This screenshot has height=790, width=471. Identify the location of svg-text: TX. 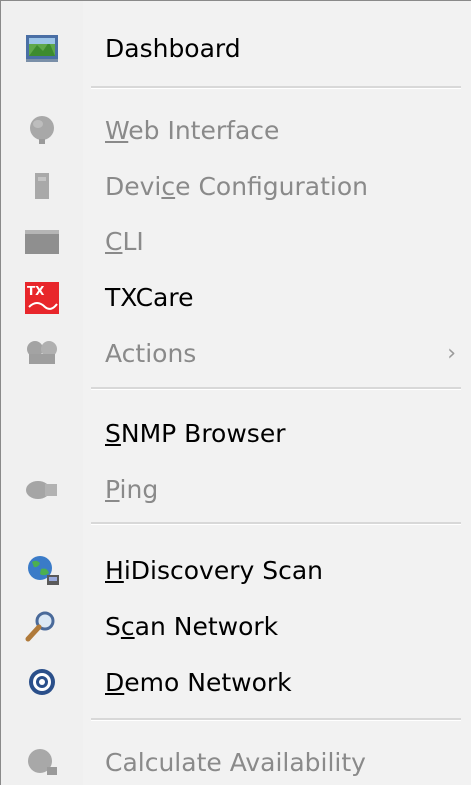
(36, 291).